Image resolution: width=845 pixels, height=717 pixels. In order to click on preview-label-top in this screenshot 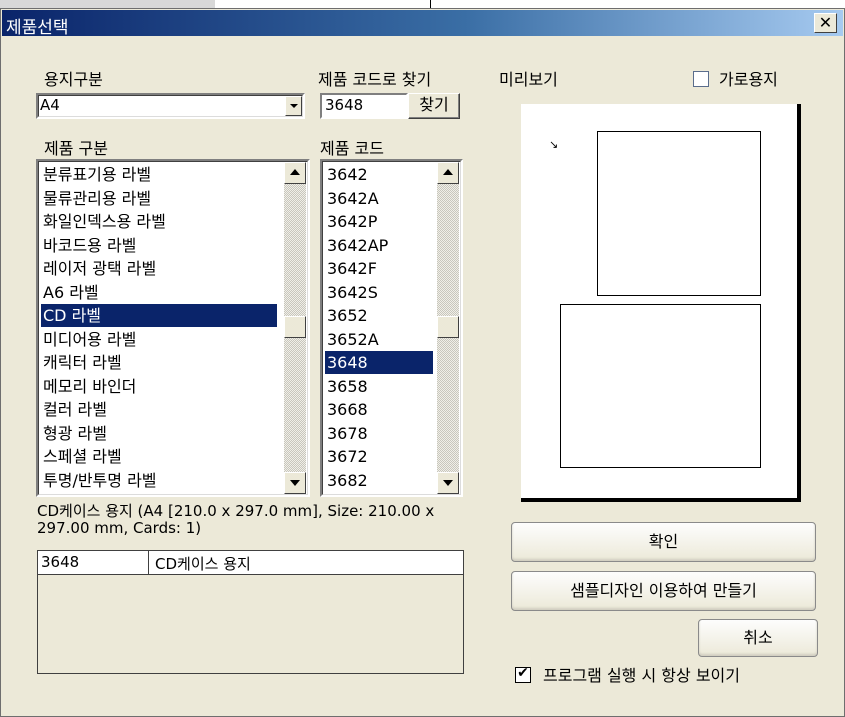, I will do `click(679, 213)`.